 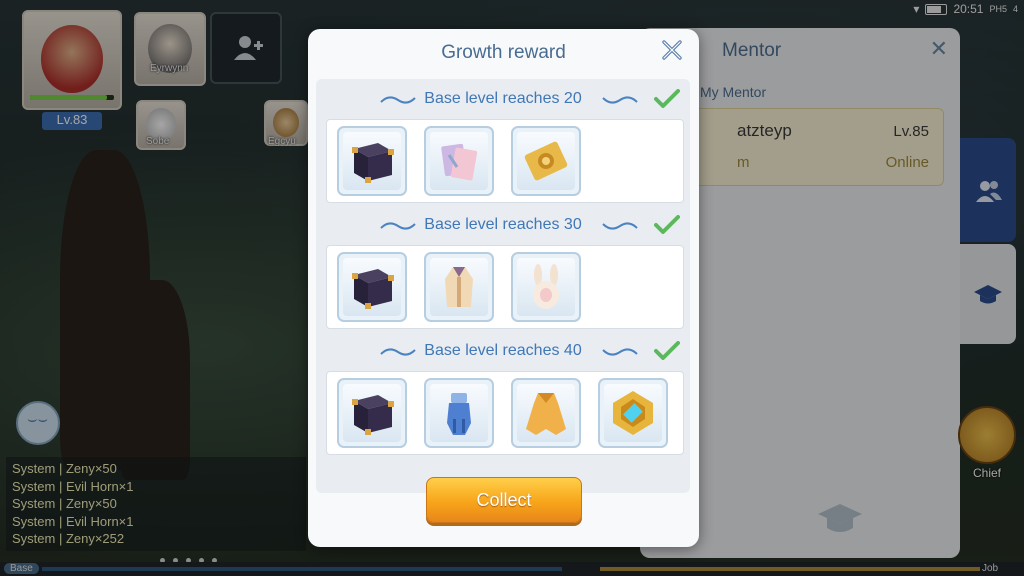 I want to click on tier-header: Base level reaches 40, so click(x=503, y=352).